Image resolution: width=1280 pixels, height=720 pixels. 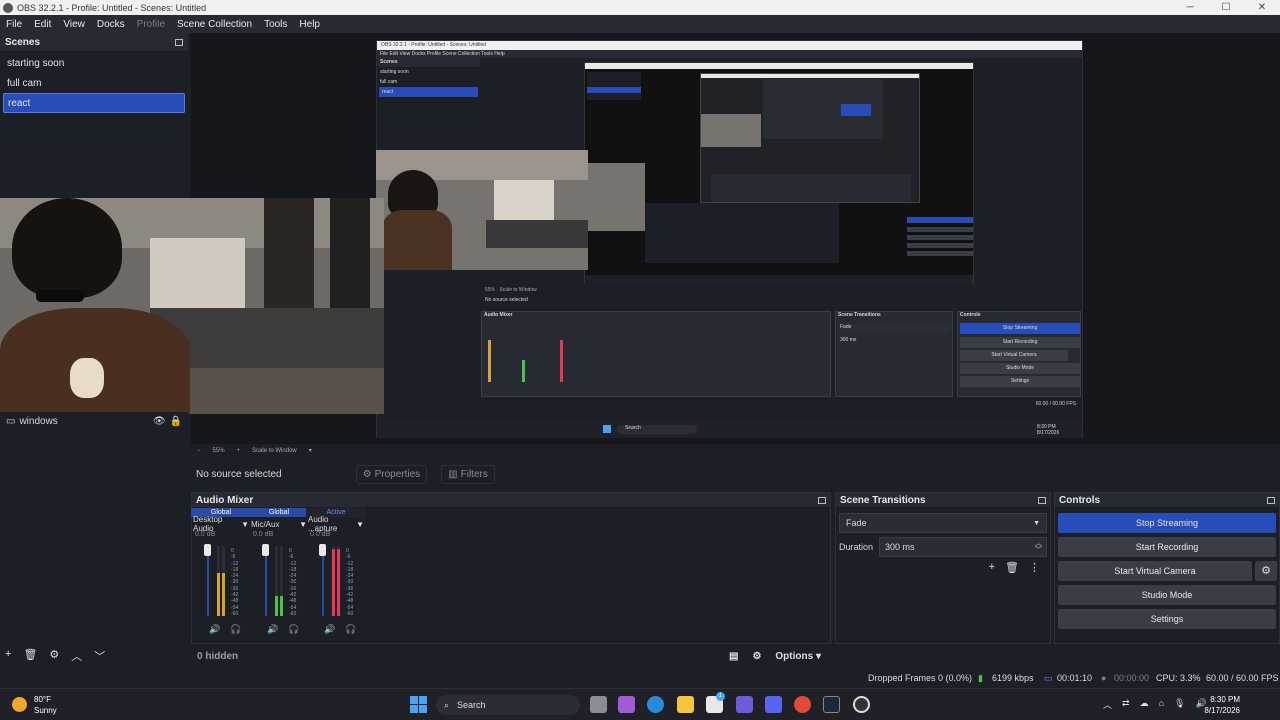 What do you see at coordinates (8, 656) in the screenshot?
I see `add-source-icon: +` at bounding box center [8, 656].